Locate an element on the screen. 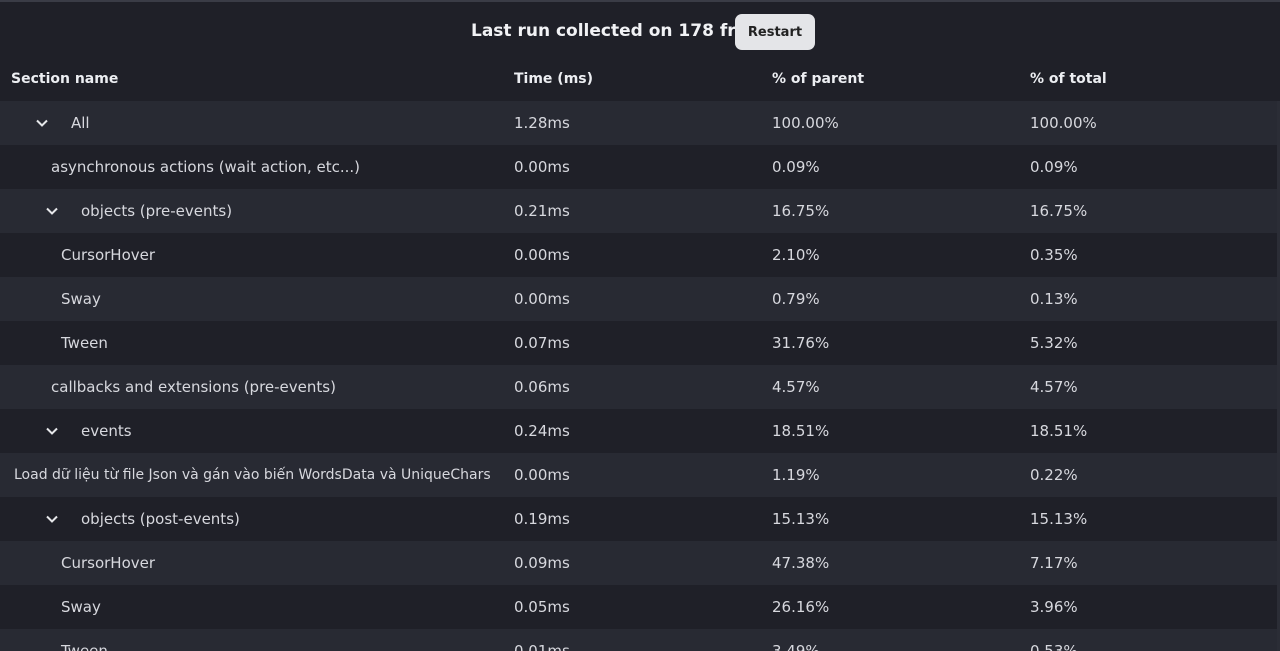 The width and height of the screenshot is (1280, 651). percent-parent-value: 26.16% is located at coordinates (801, 607).